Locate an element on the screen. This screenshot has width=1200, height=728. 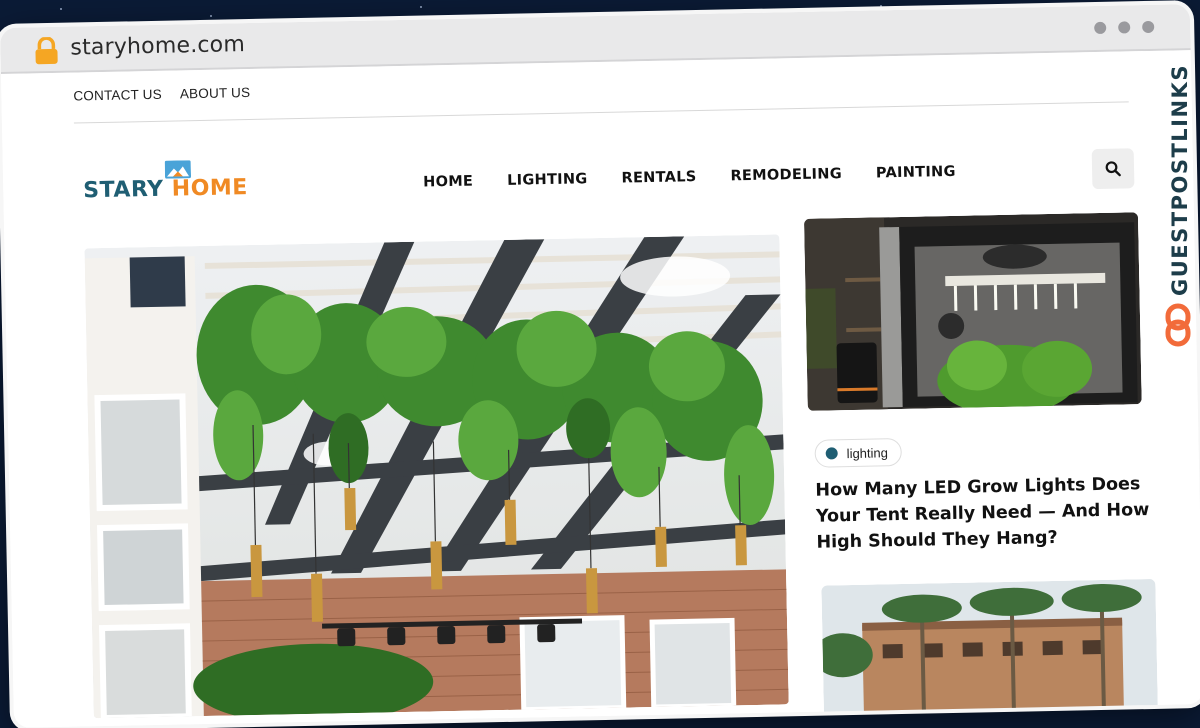
window-controls is located at coordinates (1124, 27).